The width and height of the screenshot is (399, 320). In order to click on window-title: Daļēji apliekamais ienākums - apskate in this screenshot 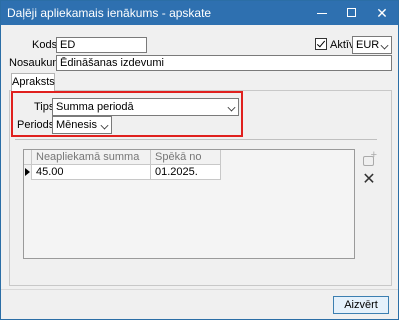, I will do `click(109, 13)`.